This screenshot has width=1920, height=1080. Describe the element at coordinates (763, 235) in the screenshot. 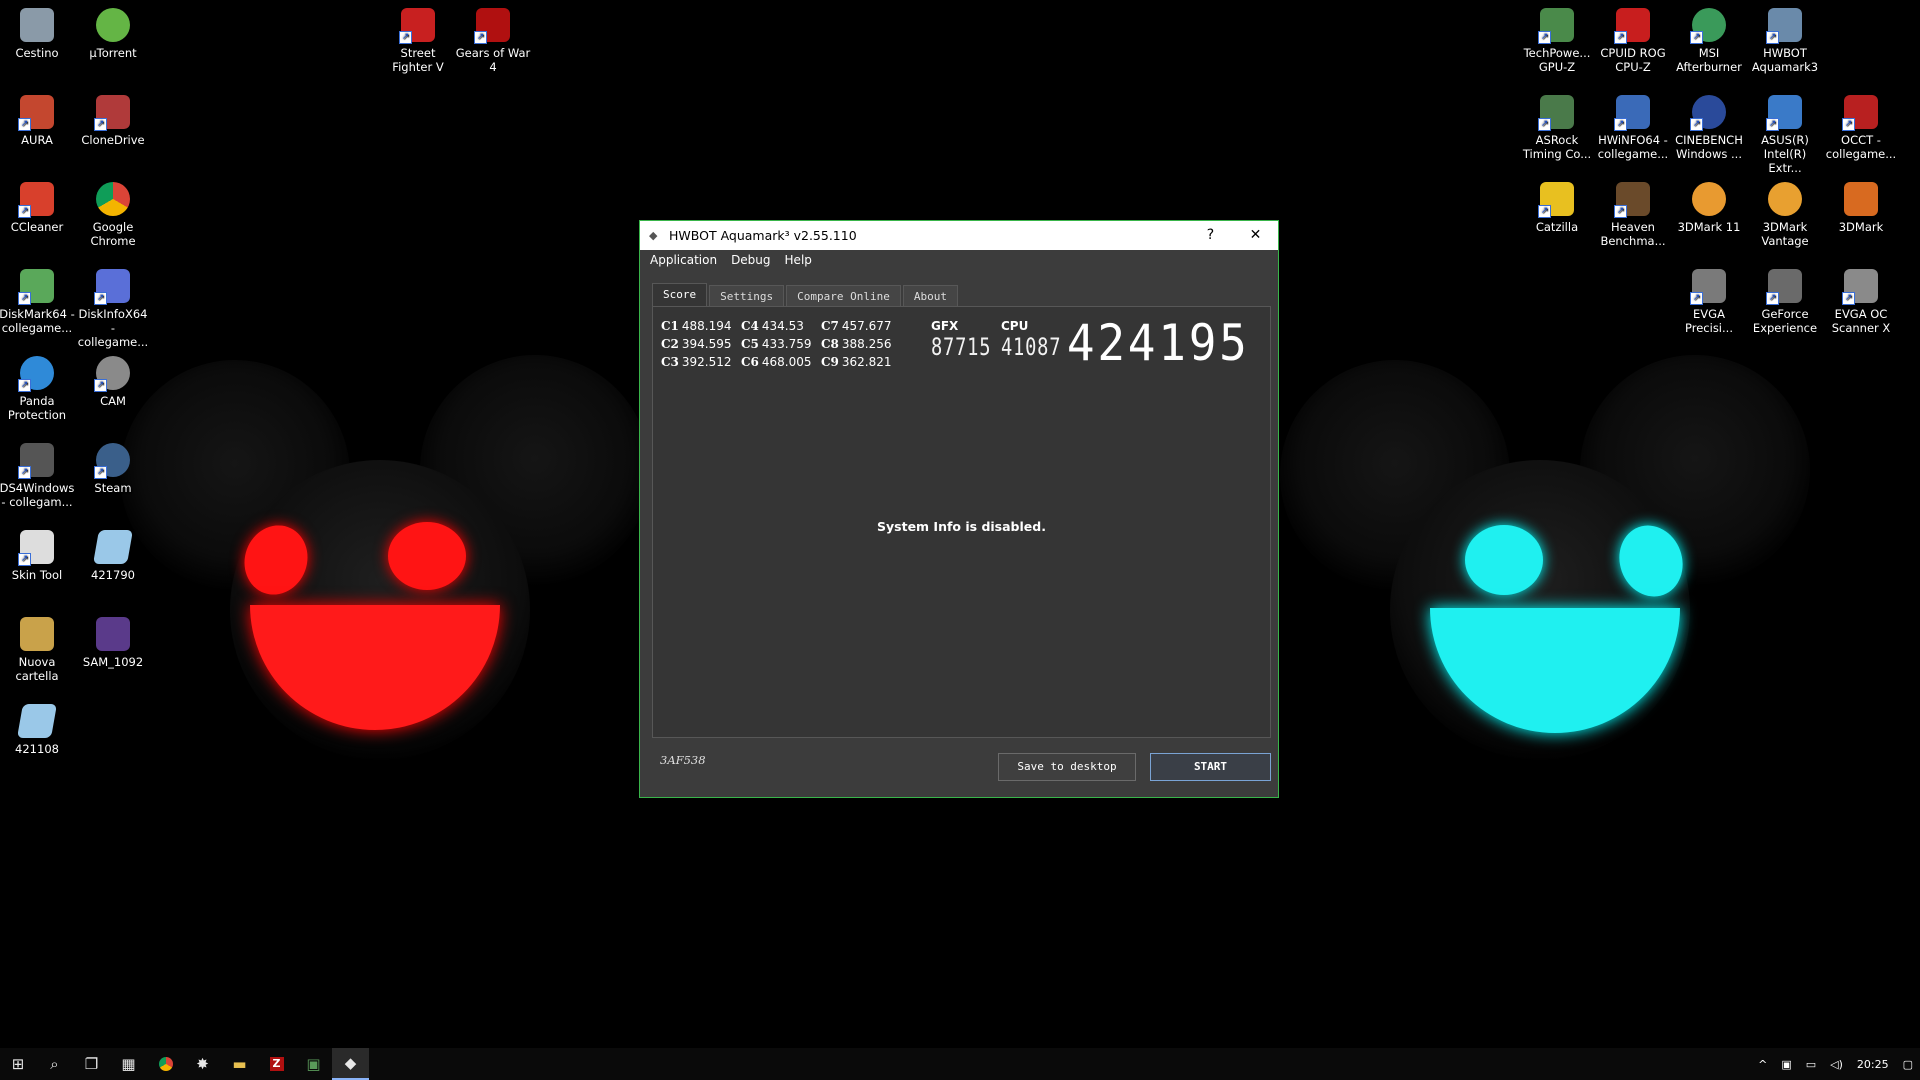

I see `window-title: HWBOT Aquamark³ v2.55.110` at that location.